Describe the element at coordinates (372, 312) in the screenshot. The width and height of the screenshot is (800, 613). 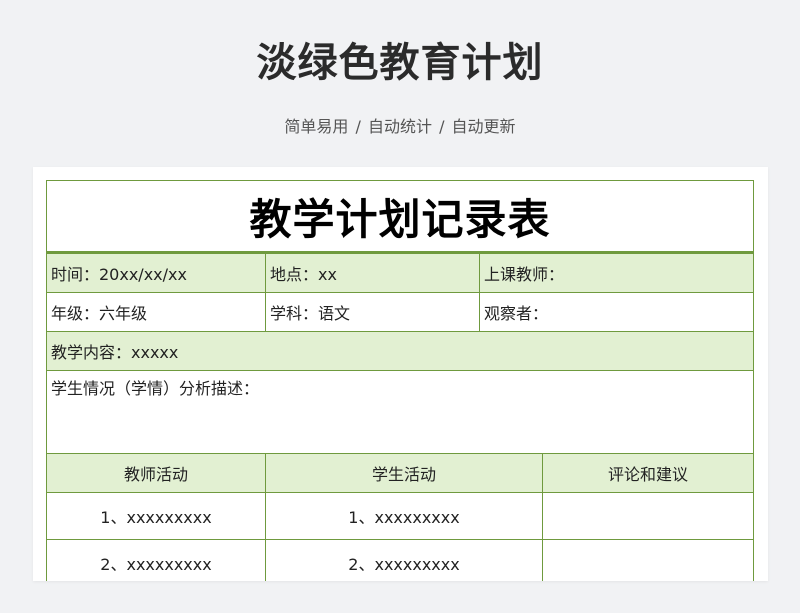
I see `subject-cell: 学科：语文` at that location.